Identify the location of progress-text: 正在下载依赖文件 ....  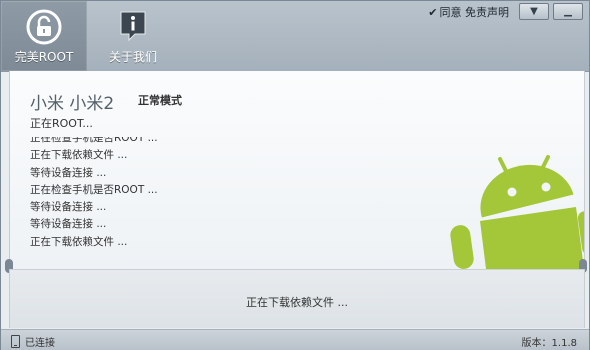
(297, 302).